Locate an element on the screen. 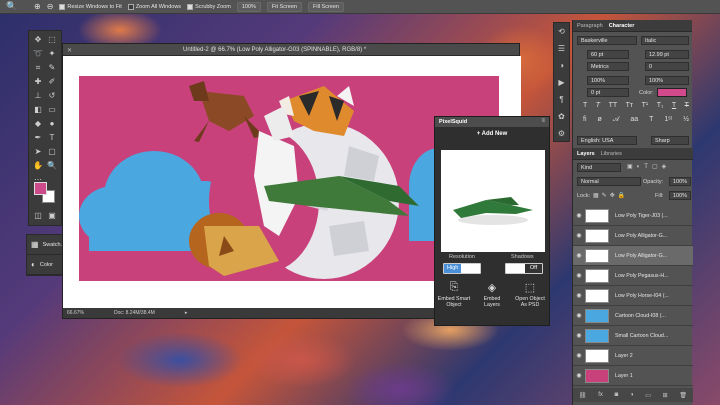 The height and width of the screenshot is (405, 720). subscript-icon: T₁ is located at coordinates (660, 105).